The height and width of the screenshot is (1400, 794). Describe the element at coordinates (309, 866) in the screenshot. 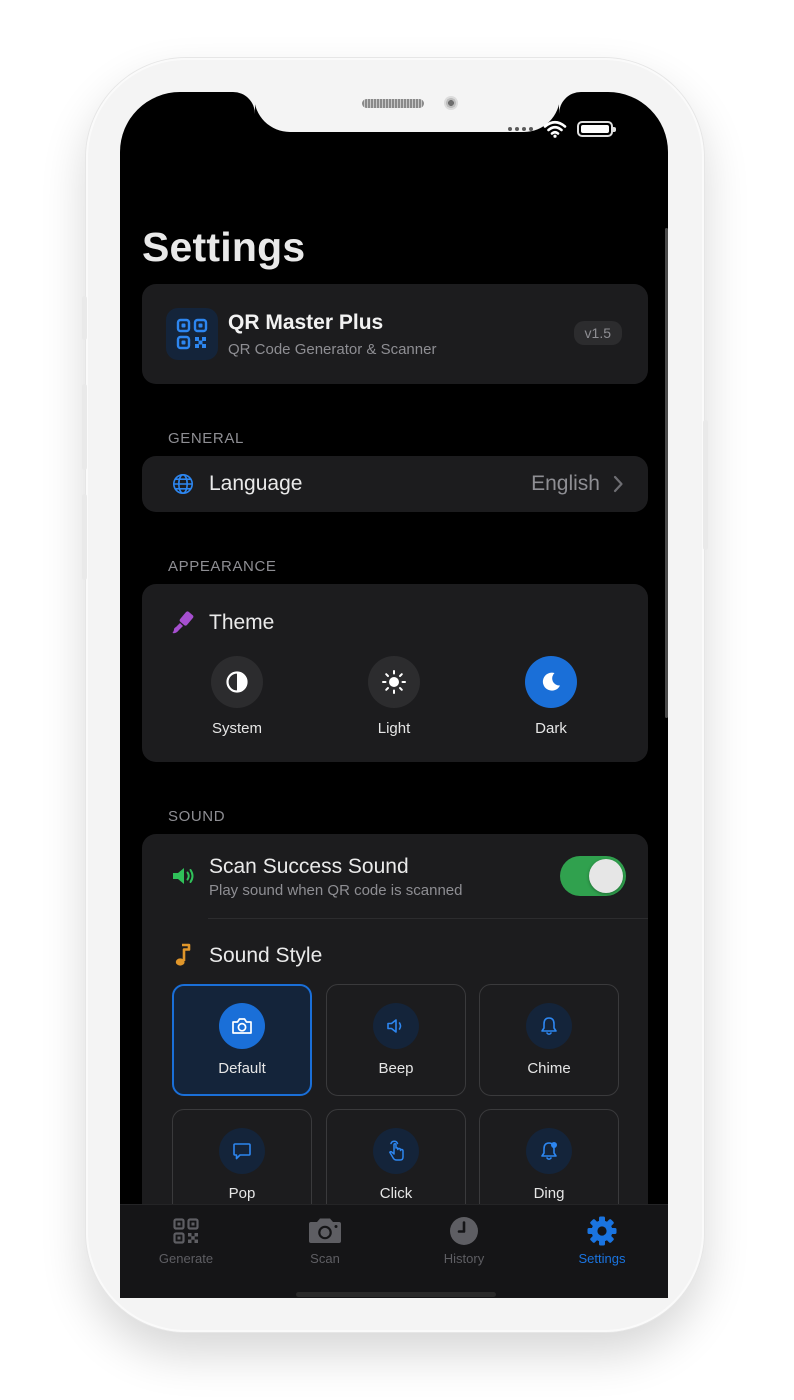

I see `scan-success-sound-label: Scan Success Sound` at that location.